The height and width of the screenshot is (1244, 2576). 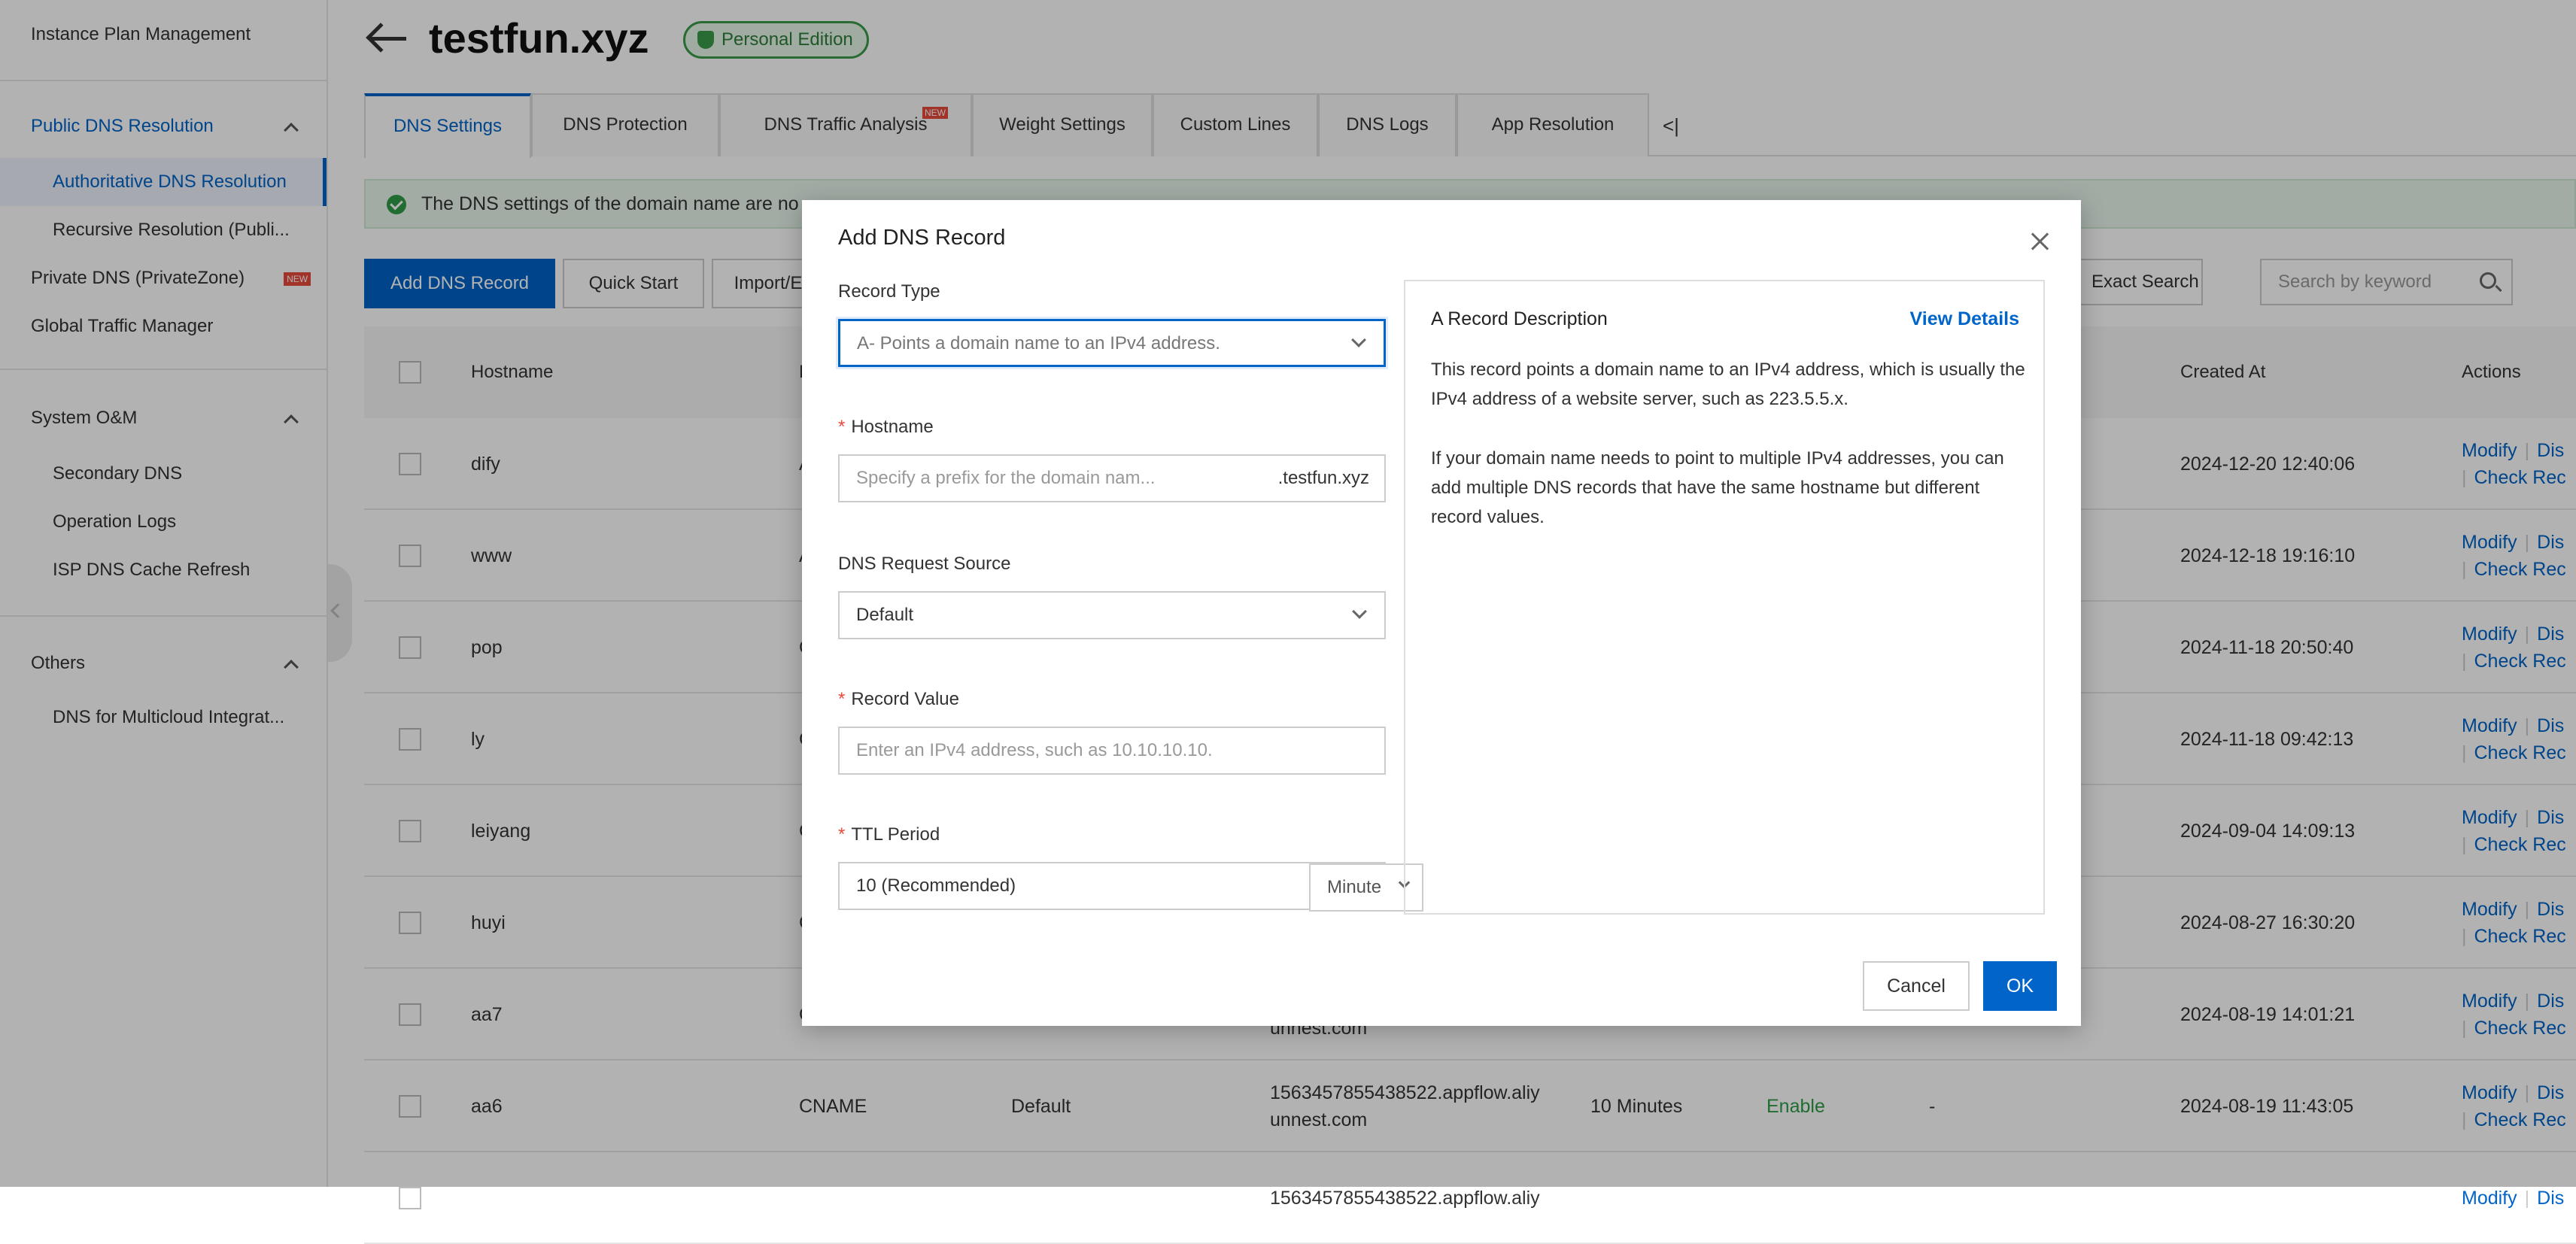 What do you see at coordinates (1917, 986) in the screenshot?
I see `cancel-button: Cancel` at bounding box center [1917, 986].